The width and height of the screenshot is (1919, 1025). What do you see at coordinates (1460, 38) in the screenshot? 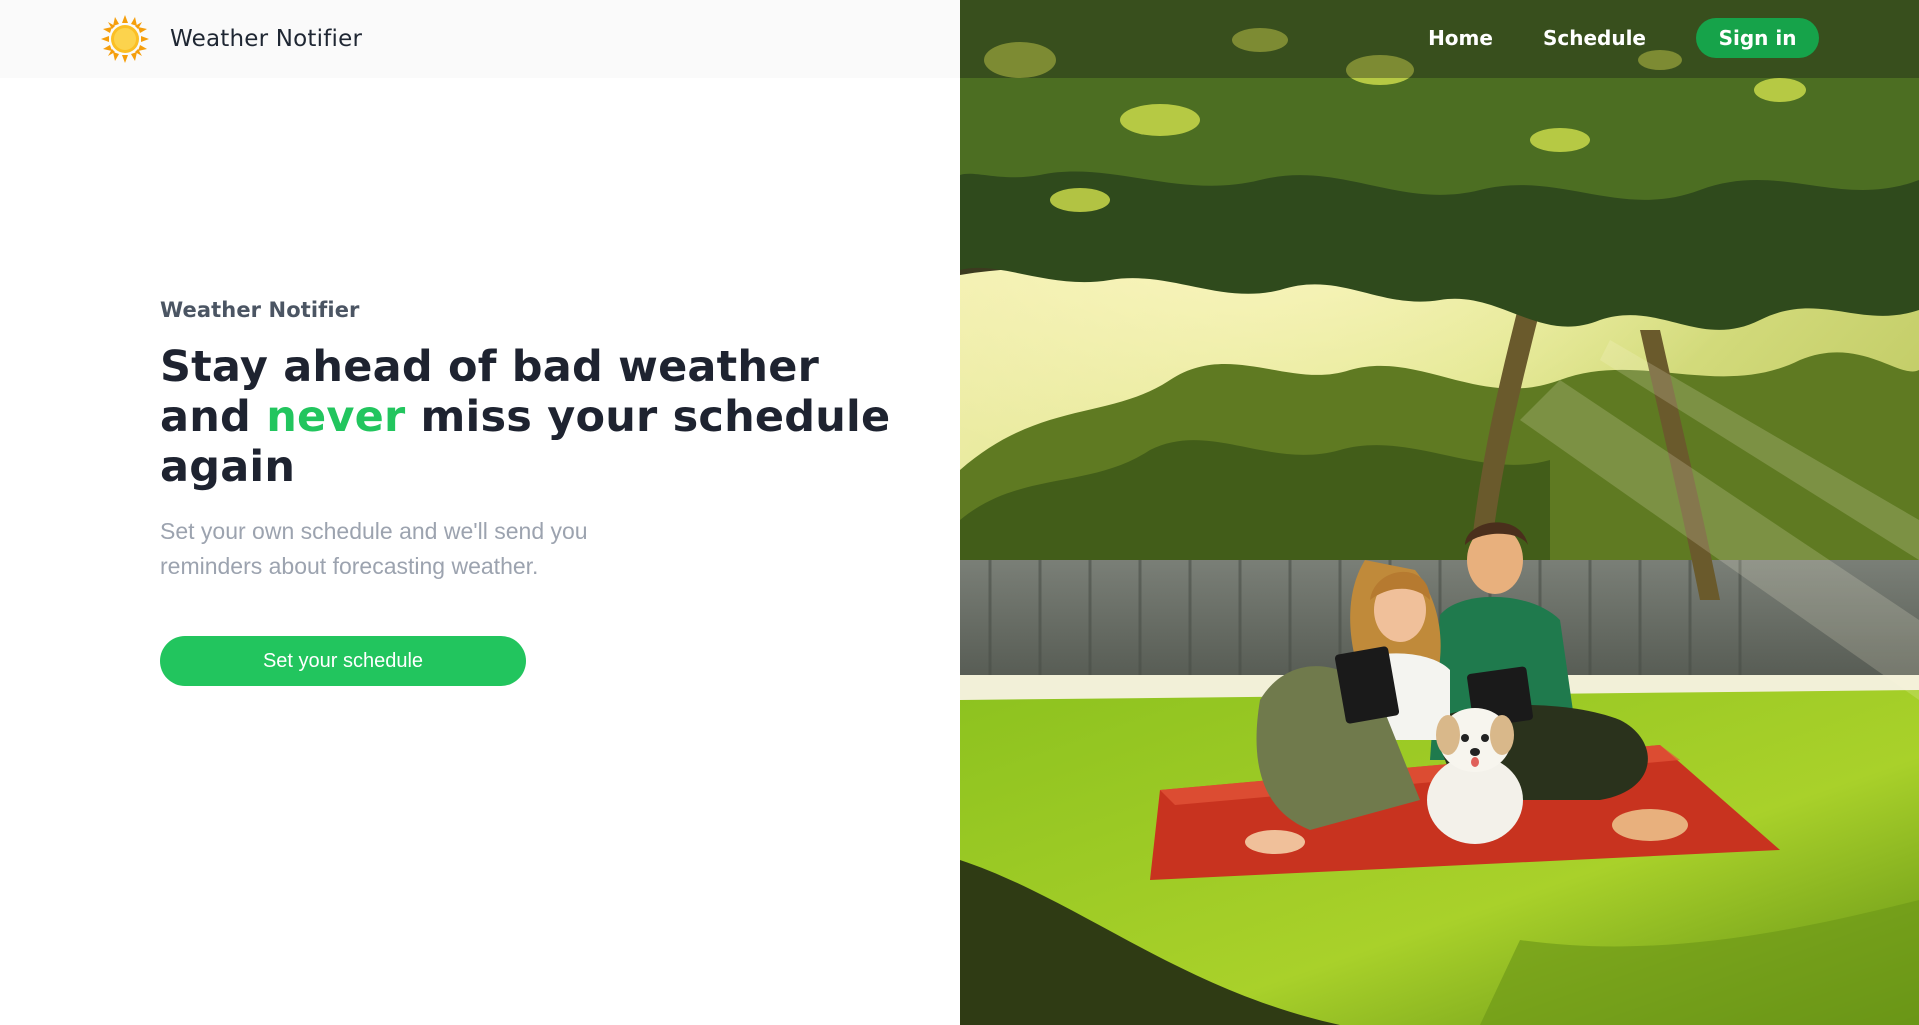
I see `nav-home-link: Home` at bounding box center [1460, 38].